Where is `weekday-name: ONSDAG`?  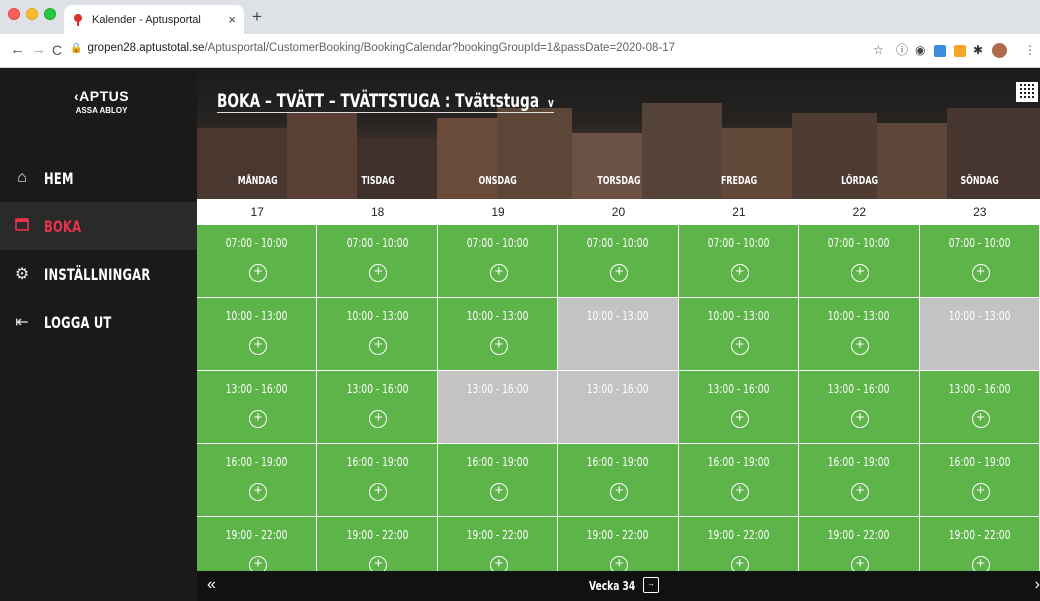
weekday-name: ONSDAG is located at coordinates (498, 180).